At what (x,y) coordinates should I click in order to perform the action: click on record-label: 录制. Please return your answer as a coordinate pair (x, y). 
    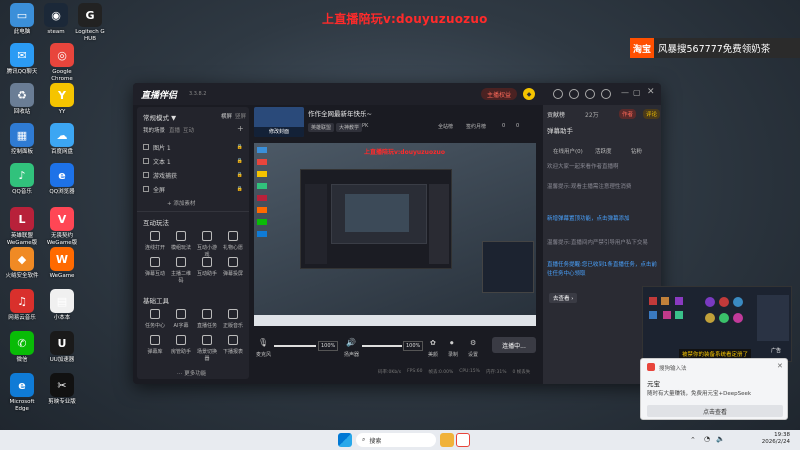
    Looking at the image, I should click on (453, 354).